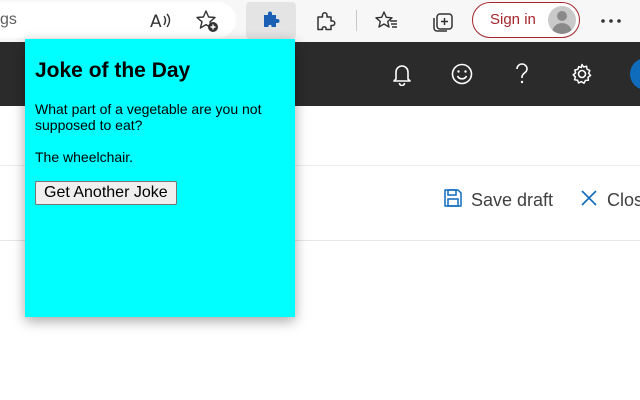 The height and width of the screenshot is (400, 640). What do you see at coordinates (113, 70) in the screenshot?
I see `popup-title: Joke of the Day` at bounding box center [113, 70].